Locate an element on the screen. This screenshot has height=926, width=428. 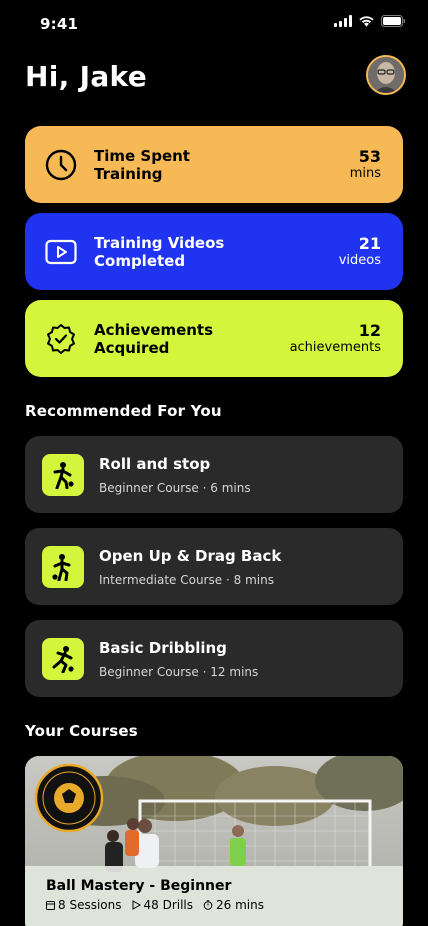
stat-label: Achievements Acquired is located at coordinates (154, 338).